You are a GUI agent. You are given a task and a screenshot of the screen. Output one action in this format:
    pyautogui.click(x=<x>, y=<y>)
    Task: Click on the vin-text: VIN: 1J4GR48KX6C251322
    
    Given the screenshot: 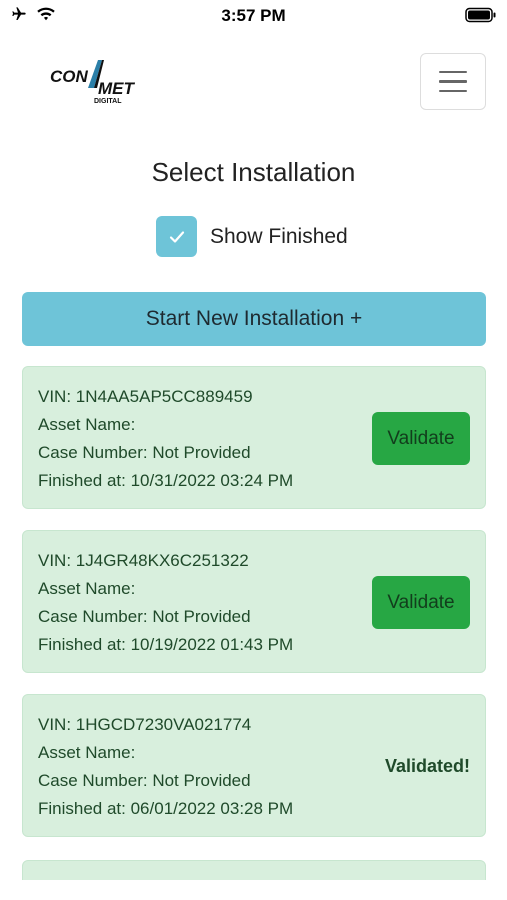 What is the action you would take?
    pyautogui.click(x=143, y=560)
    